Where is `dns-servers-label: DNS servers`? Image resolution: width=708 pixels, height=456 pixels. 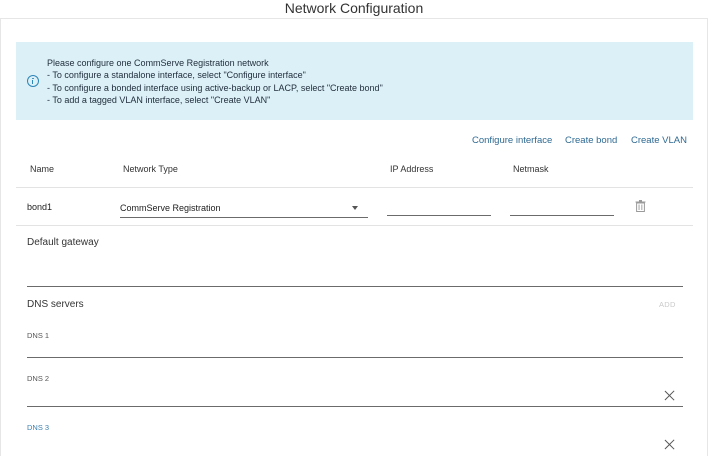
dns-servers-label: DNS servers is located at coordinates (55, 304).